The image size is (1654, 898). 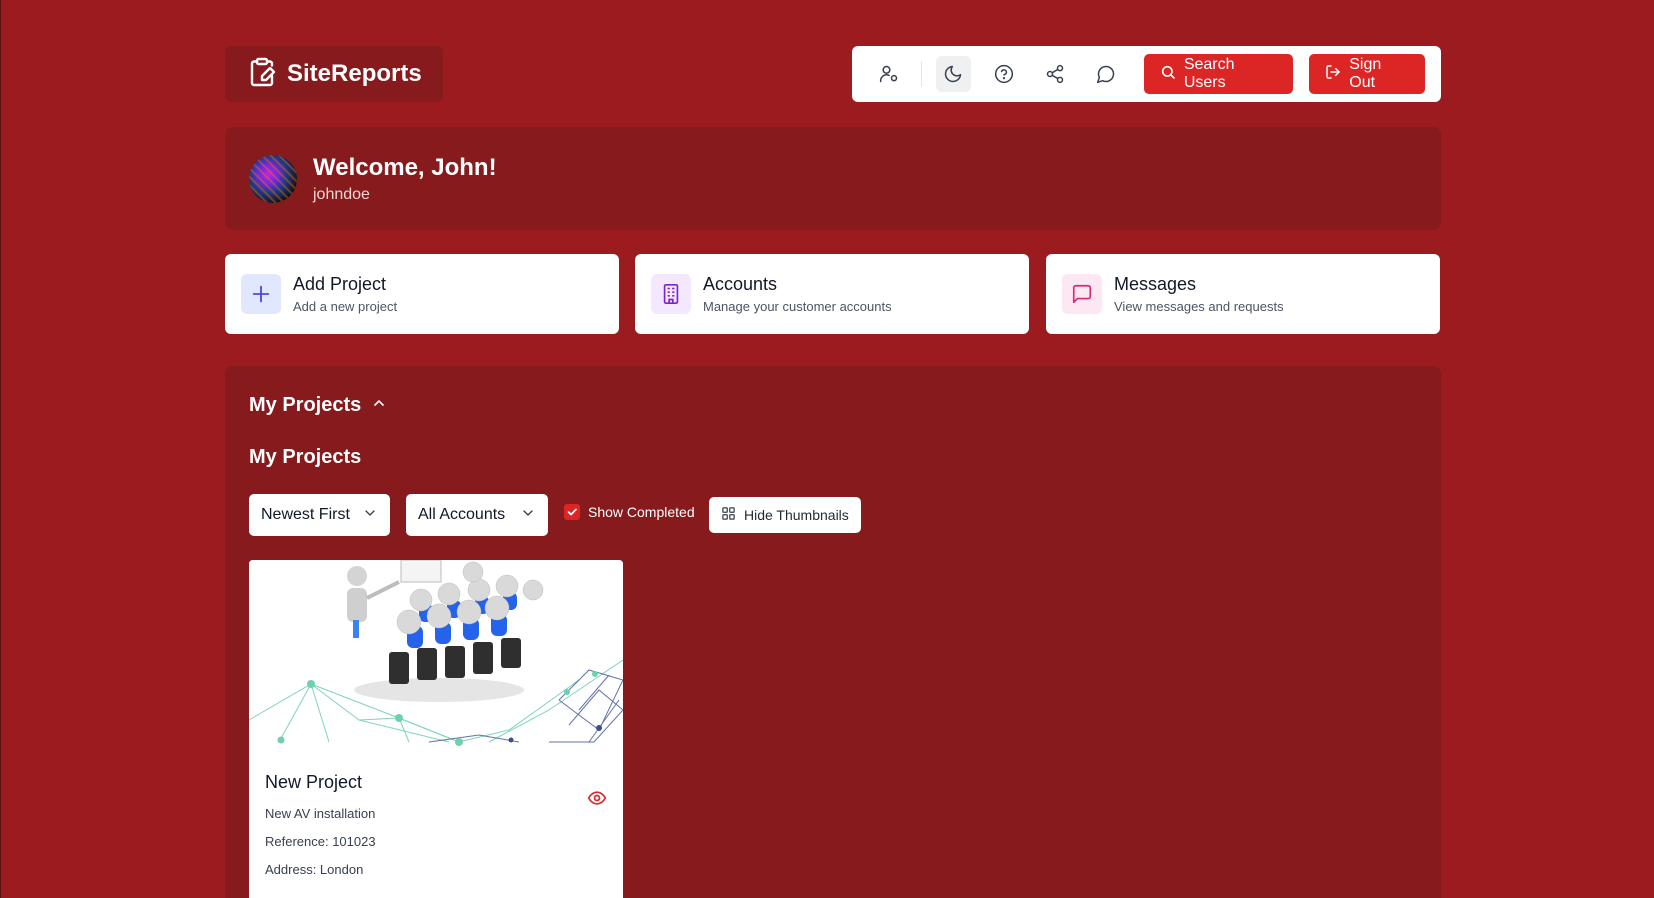 I want to click on chevron-up-icon, so click(x=379, y=405).